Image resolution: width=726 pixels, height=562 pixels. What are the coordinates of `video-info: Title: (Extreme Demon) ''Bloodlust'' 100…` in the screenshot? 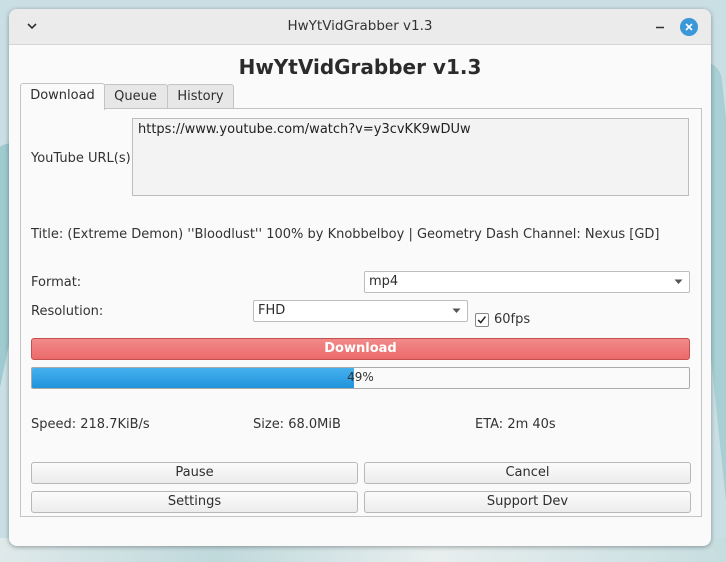 It's located at (345, 234).